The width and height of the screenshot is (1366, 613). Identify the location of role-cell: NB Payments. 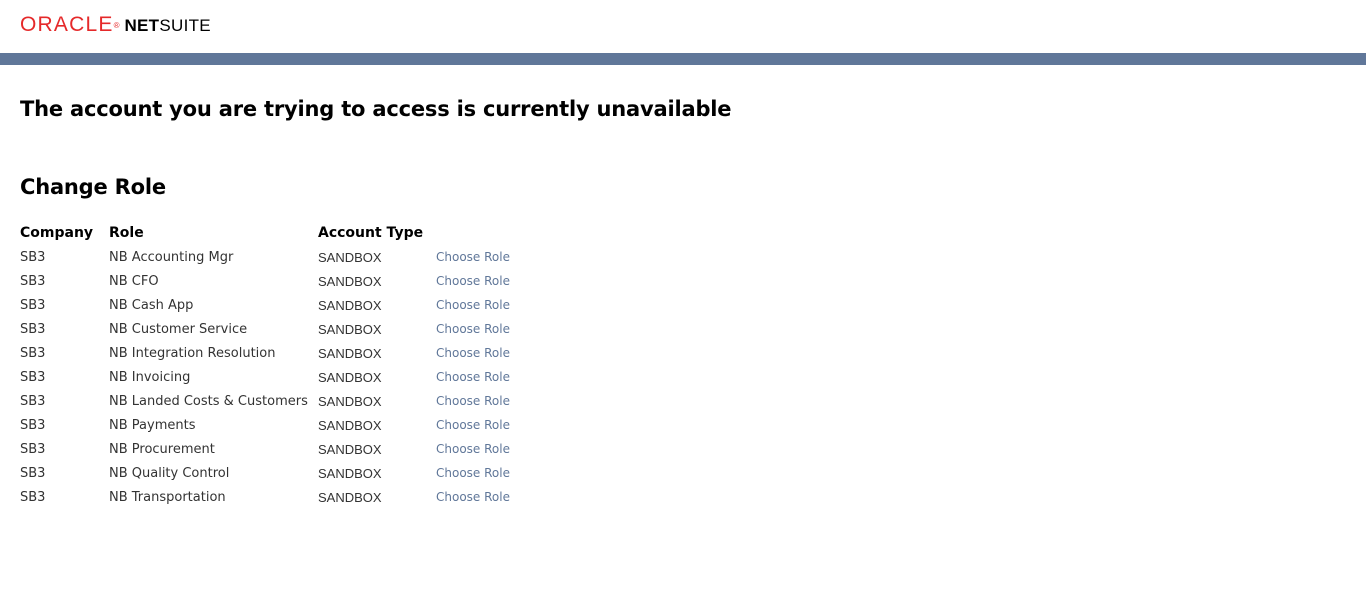
(152, 425).